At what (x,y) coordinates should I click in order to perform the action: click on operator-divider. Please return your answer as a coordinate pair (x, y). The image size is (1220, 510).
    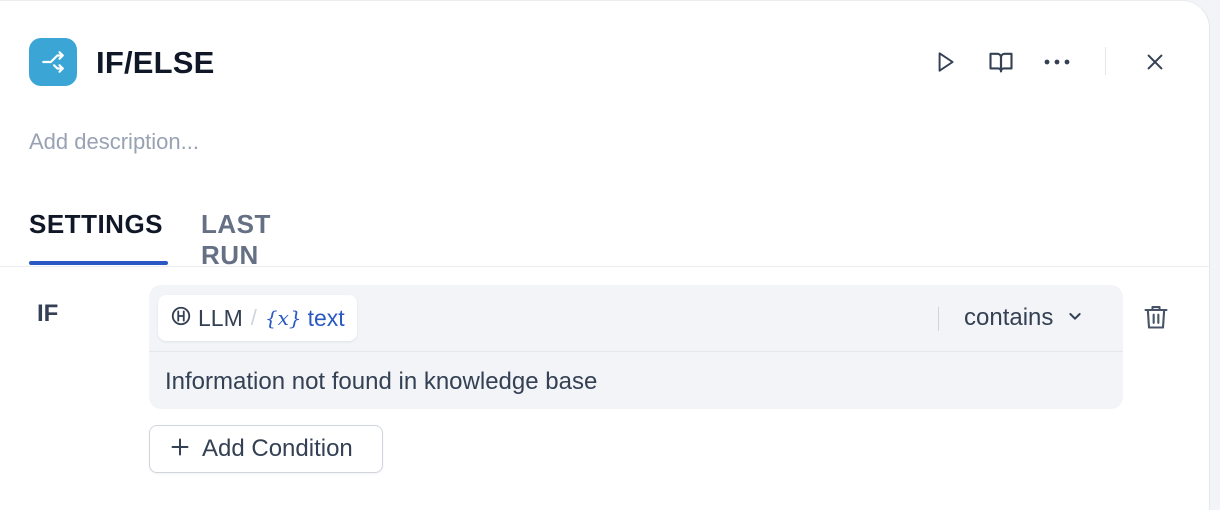
    Looking at the image, I should click on (938, 319).